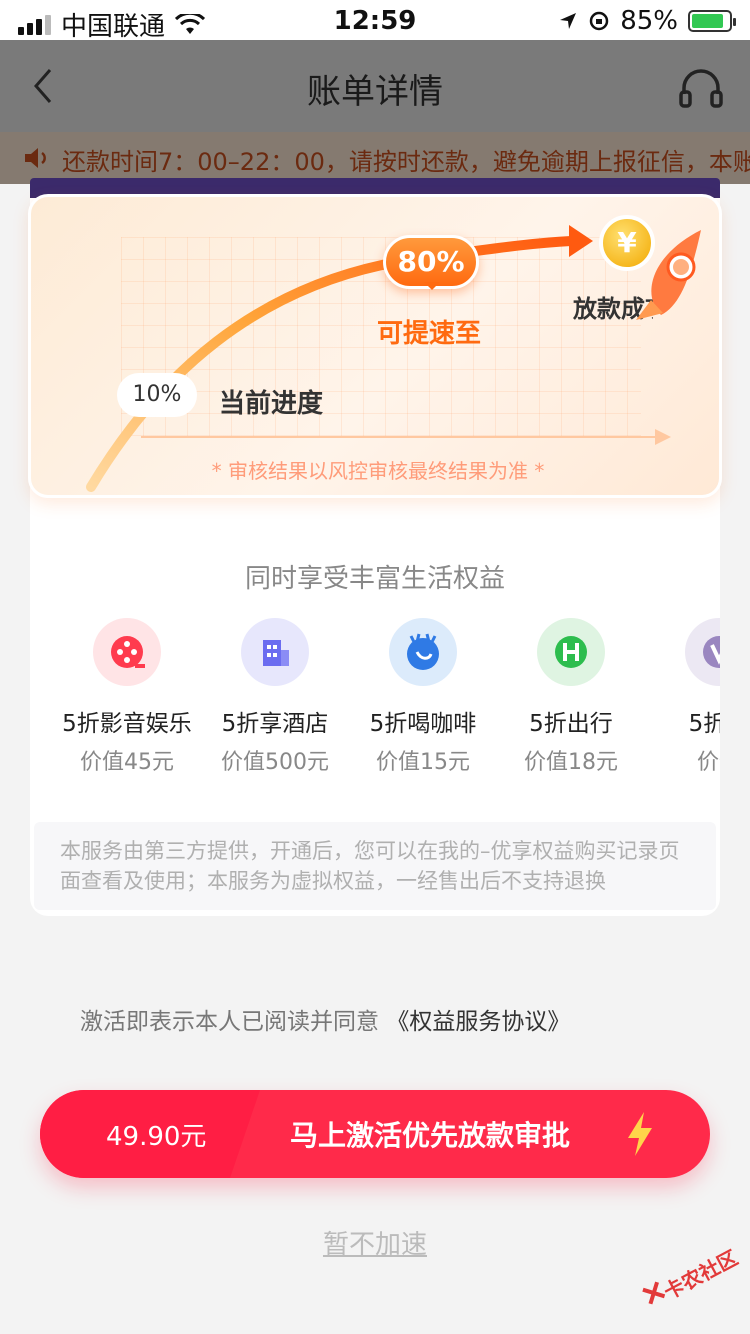 This screenshot has width=750, height=1334. Describe the element at coordinates (708, 762) in the screenshot. I see `benefit-value: 价值` at that location.